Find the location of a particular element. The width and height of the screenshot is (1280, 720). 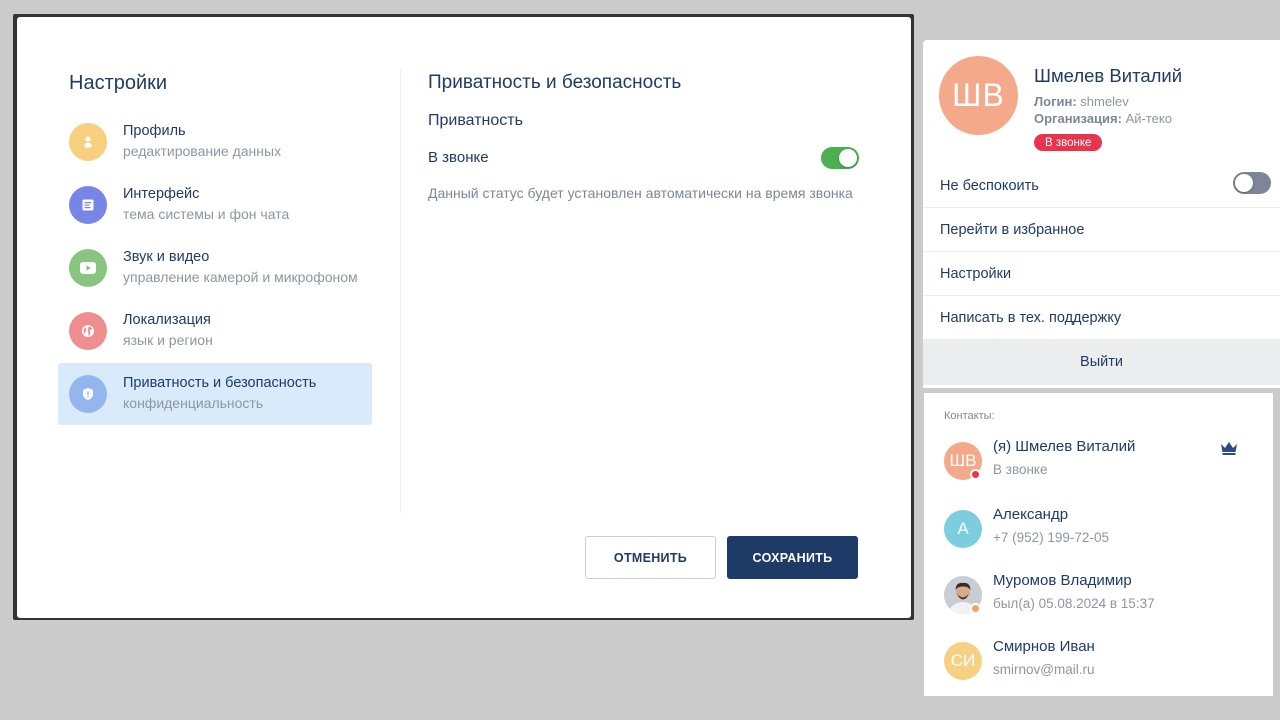

section-subtitle: Приватность is located at coordinates (475, 120).